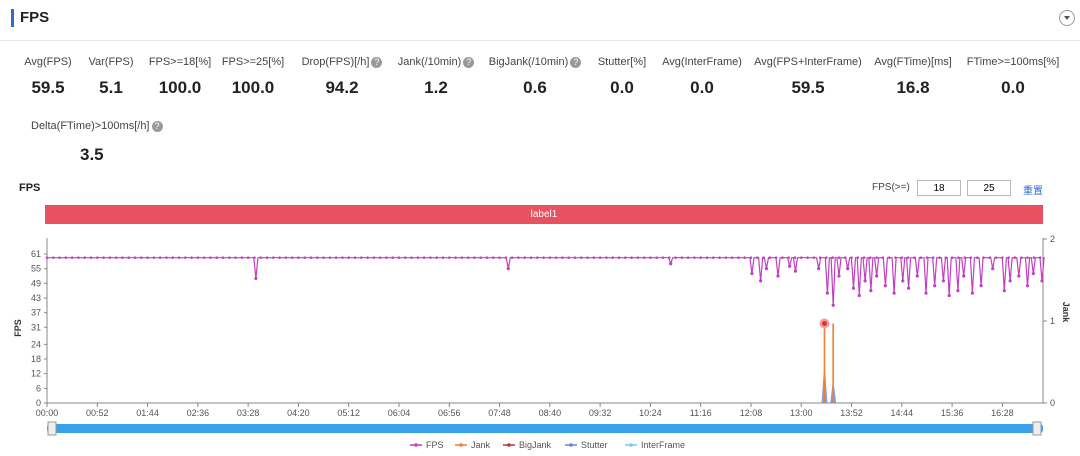  I want to click on legend-item-label: Stutter, so click(594, 445).